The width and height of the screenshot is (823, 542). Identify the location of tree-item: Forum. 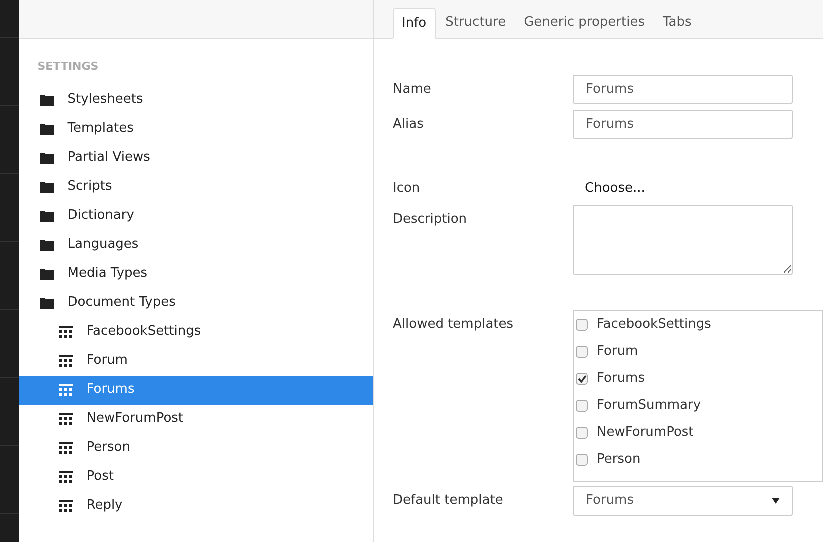
(195, 361).